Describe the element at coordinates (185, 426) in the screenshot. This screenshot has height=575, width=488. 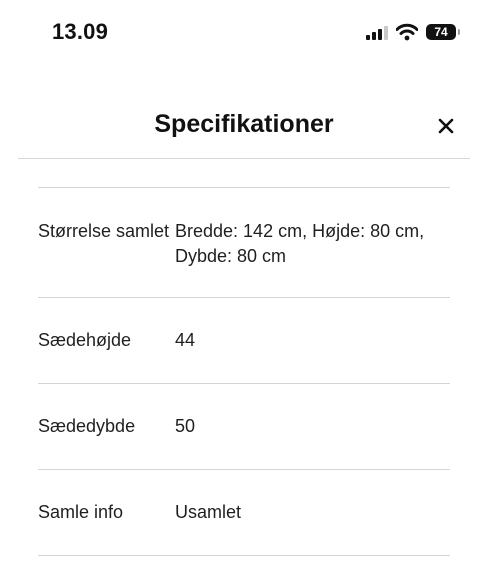
I see `spec-value: 50` at that location.